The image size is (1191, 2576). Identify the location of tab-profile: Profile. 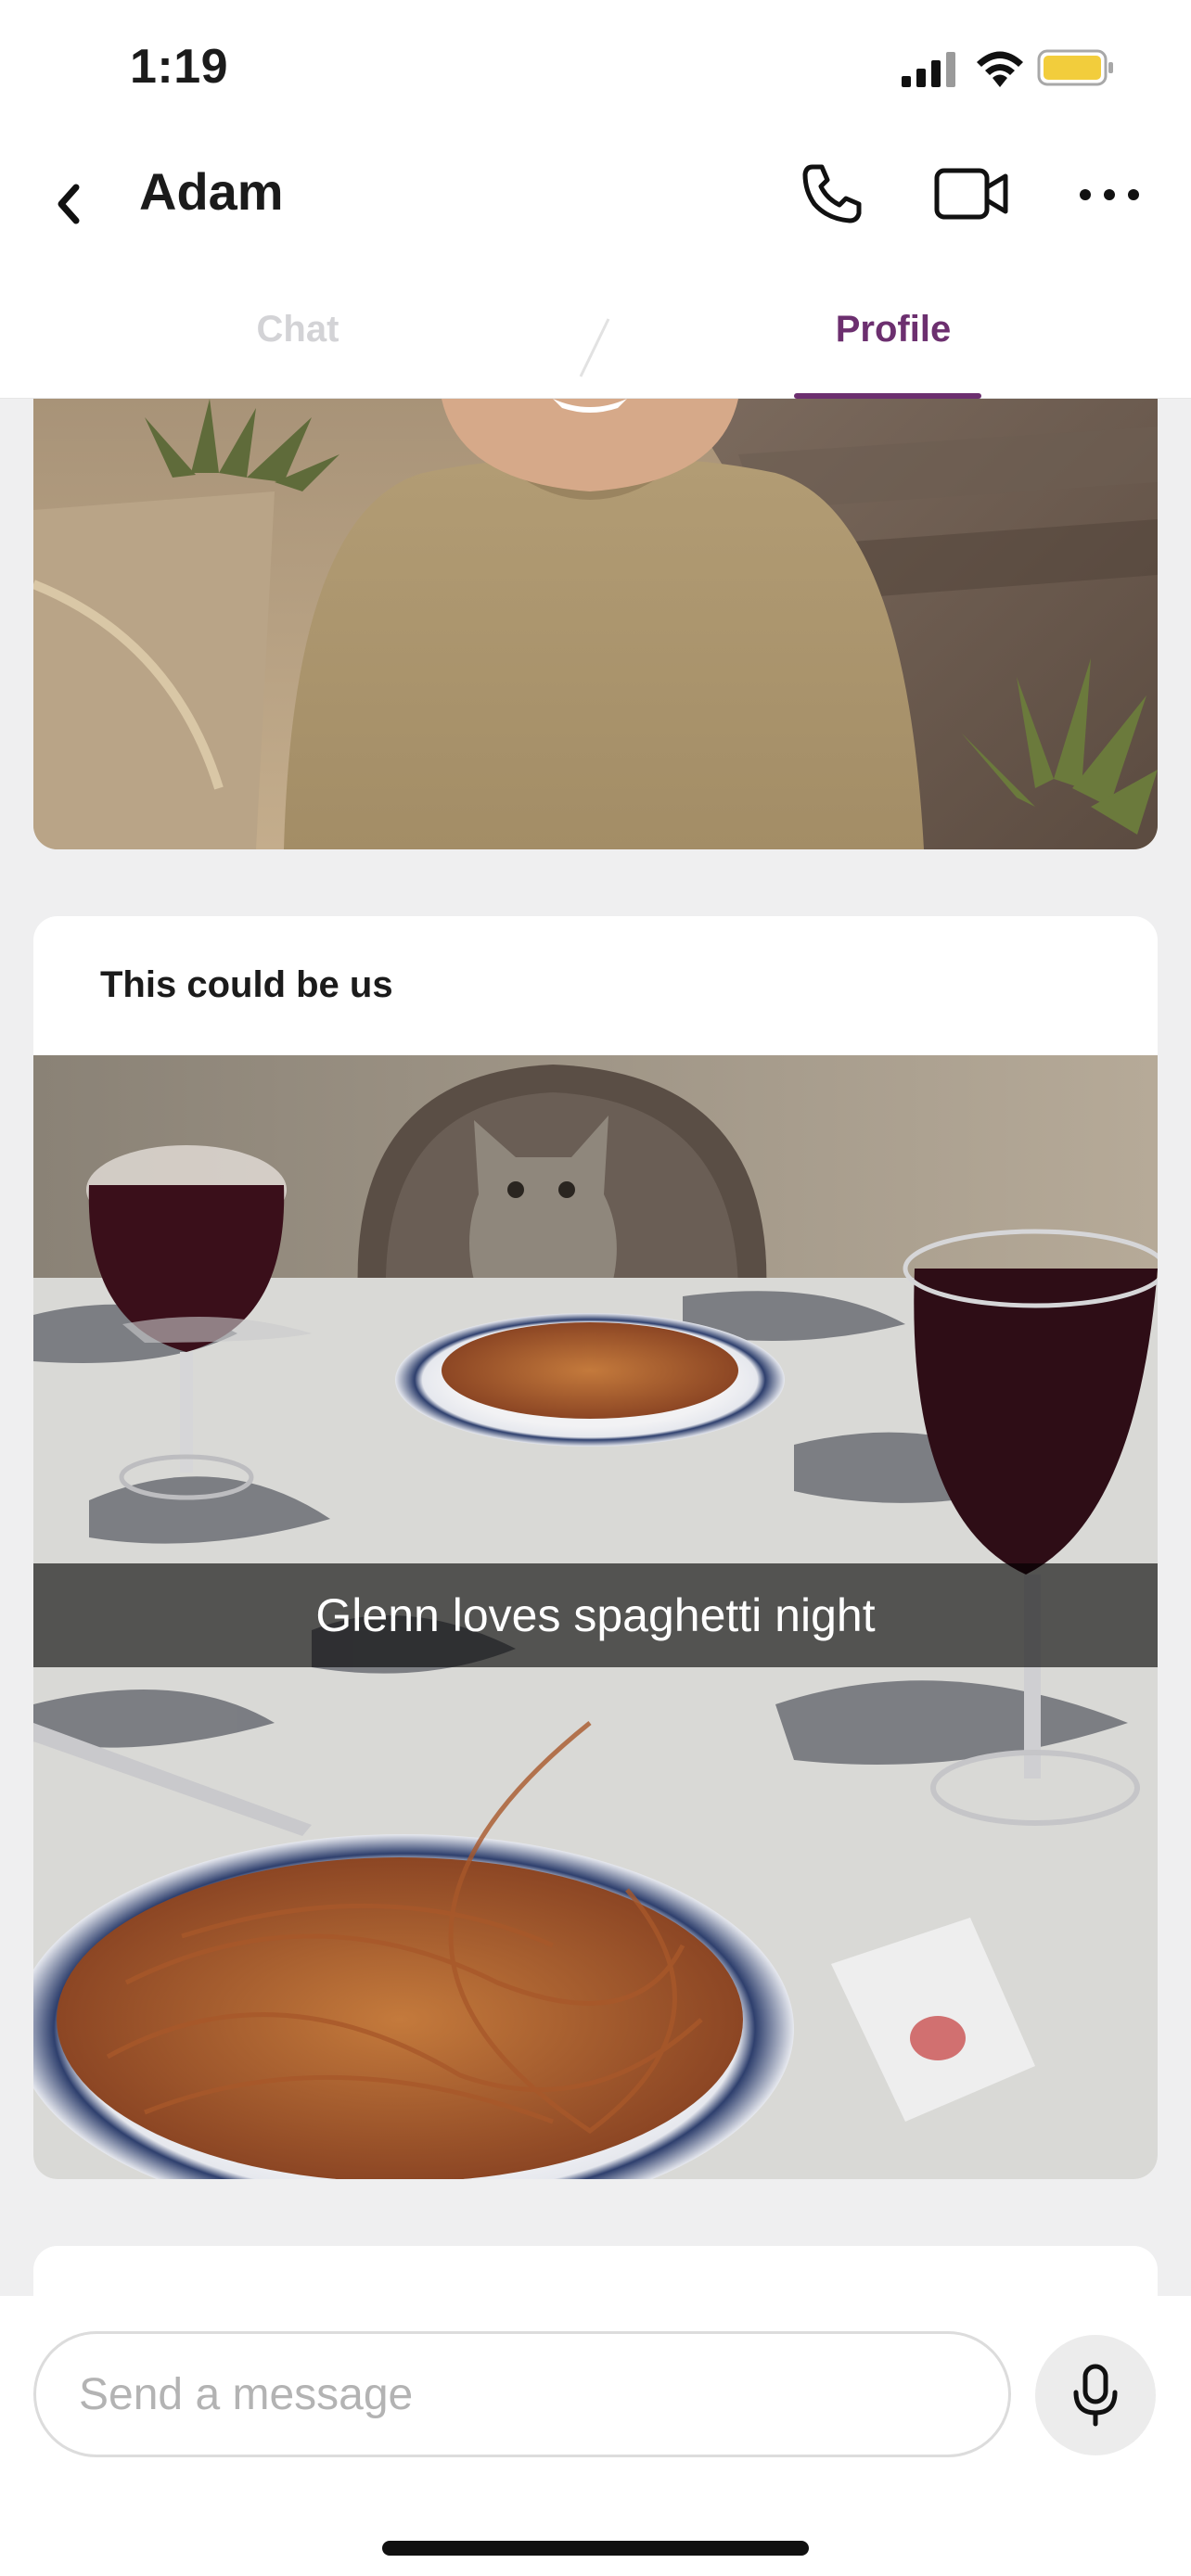
(894, 329).